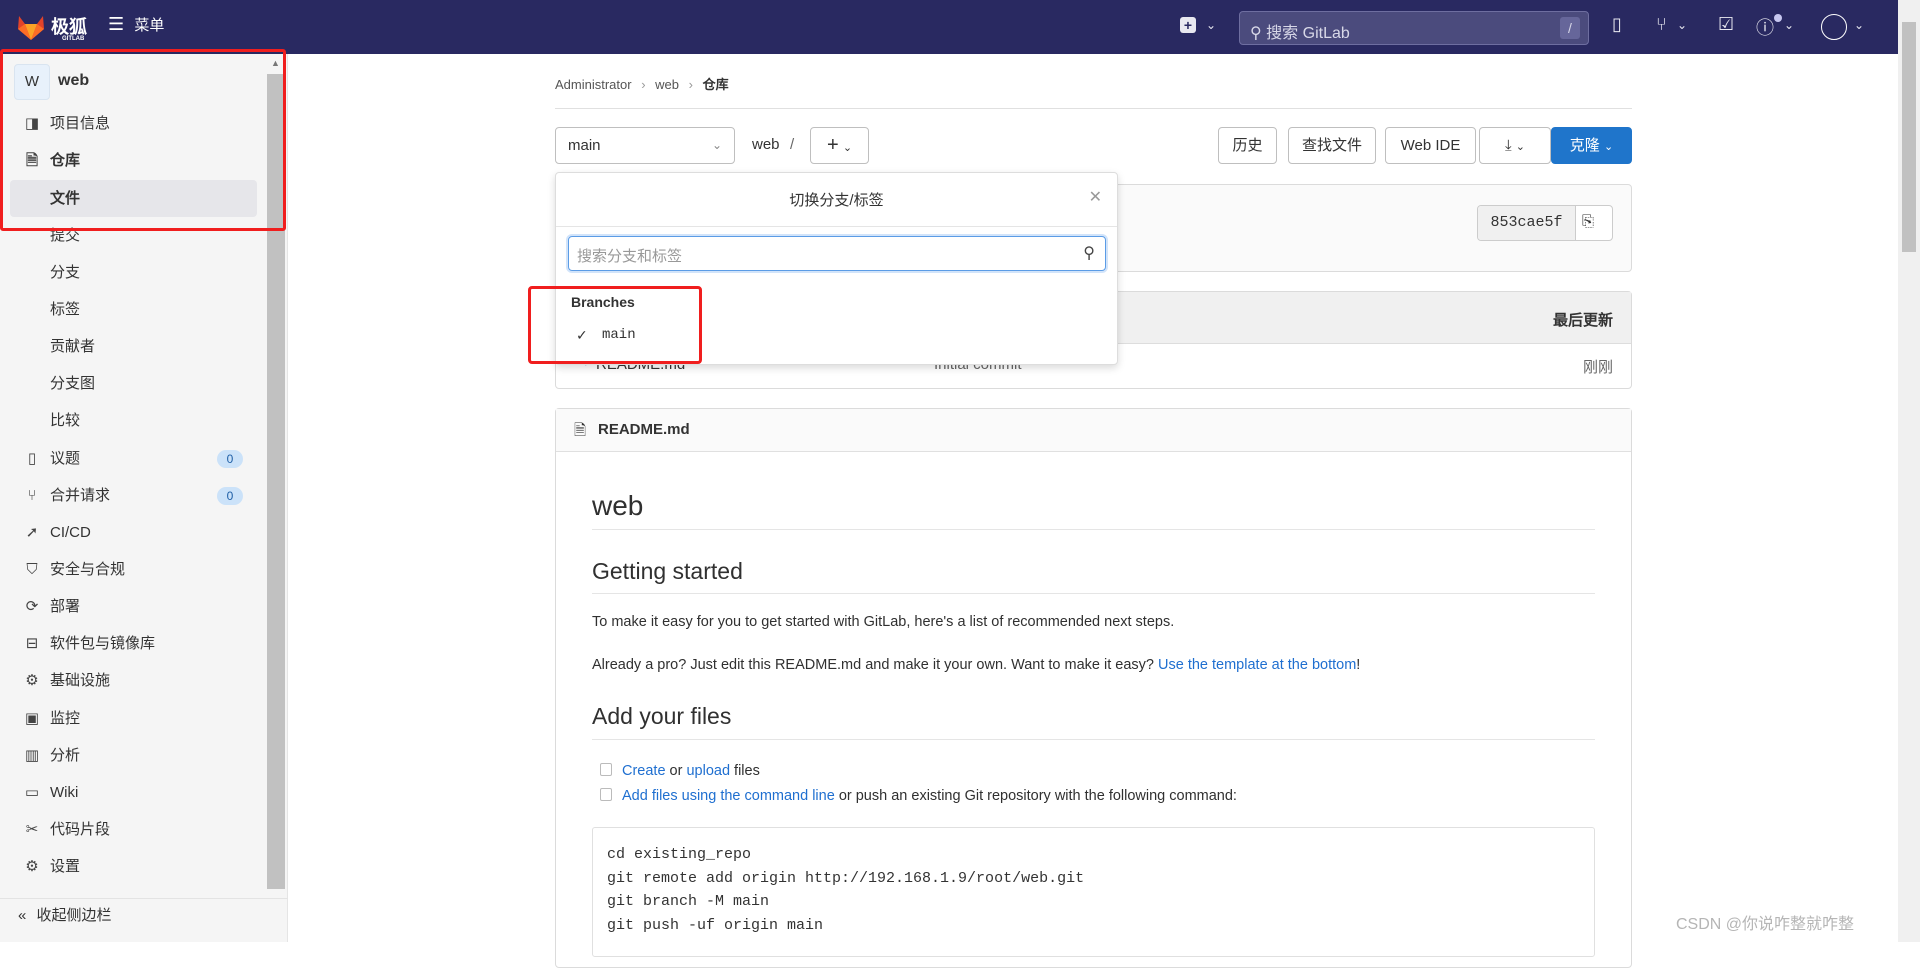 The height and width of the screenshot is (968, 1920). I want to click on breadcrumb-current: 仓库, so click(716, 84).